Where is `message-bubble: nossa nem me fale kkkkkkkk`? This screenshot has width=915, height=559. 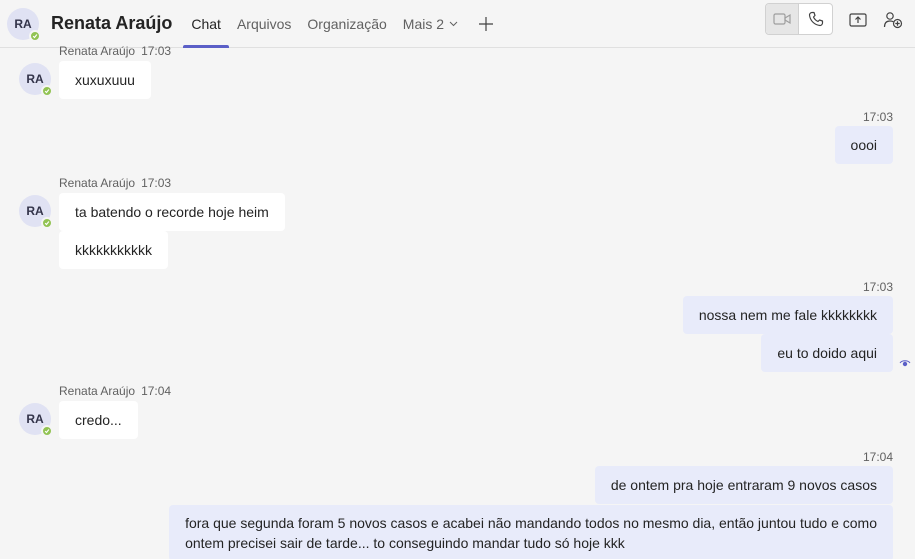 message-bubble: nossa nem me fale kkkkkkkk is located at coordinates (787, 315).